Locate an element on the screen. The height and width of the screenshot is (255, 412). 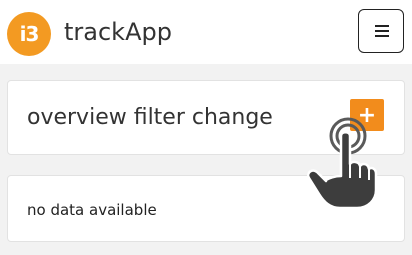
plus-icon: + is located at coordinates (367, 115).